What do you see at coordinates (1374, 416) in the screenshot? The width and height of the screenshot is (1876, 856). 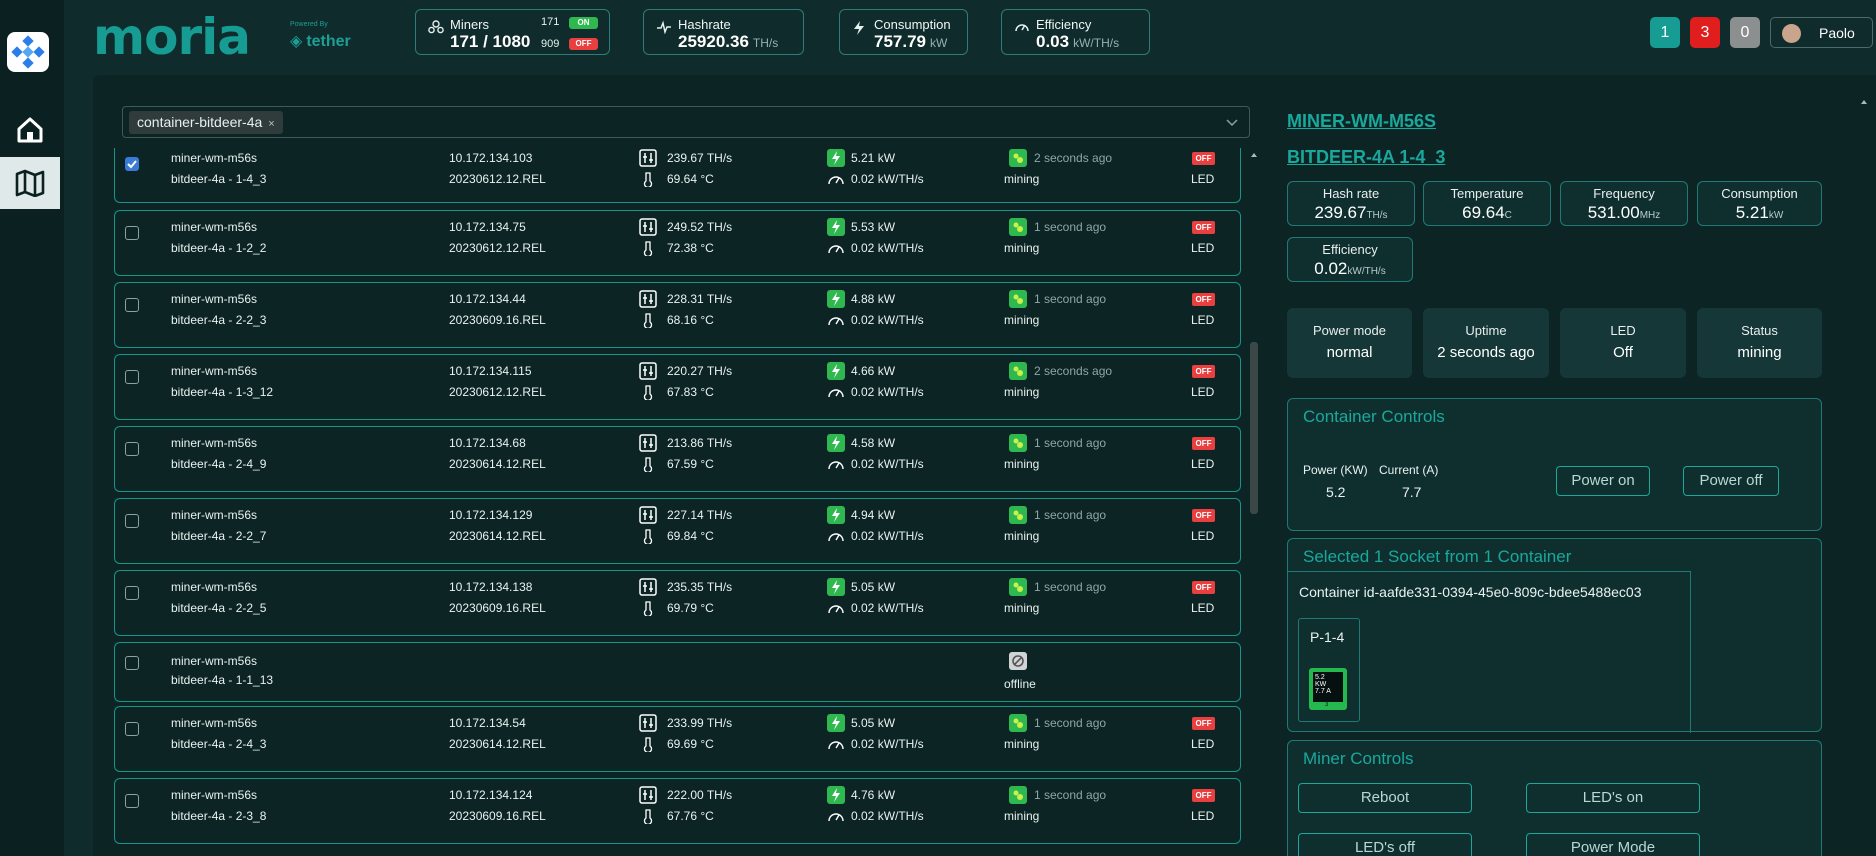 I see `section-title: Container Controls` at bounding box center [1374, 416].